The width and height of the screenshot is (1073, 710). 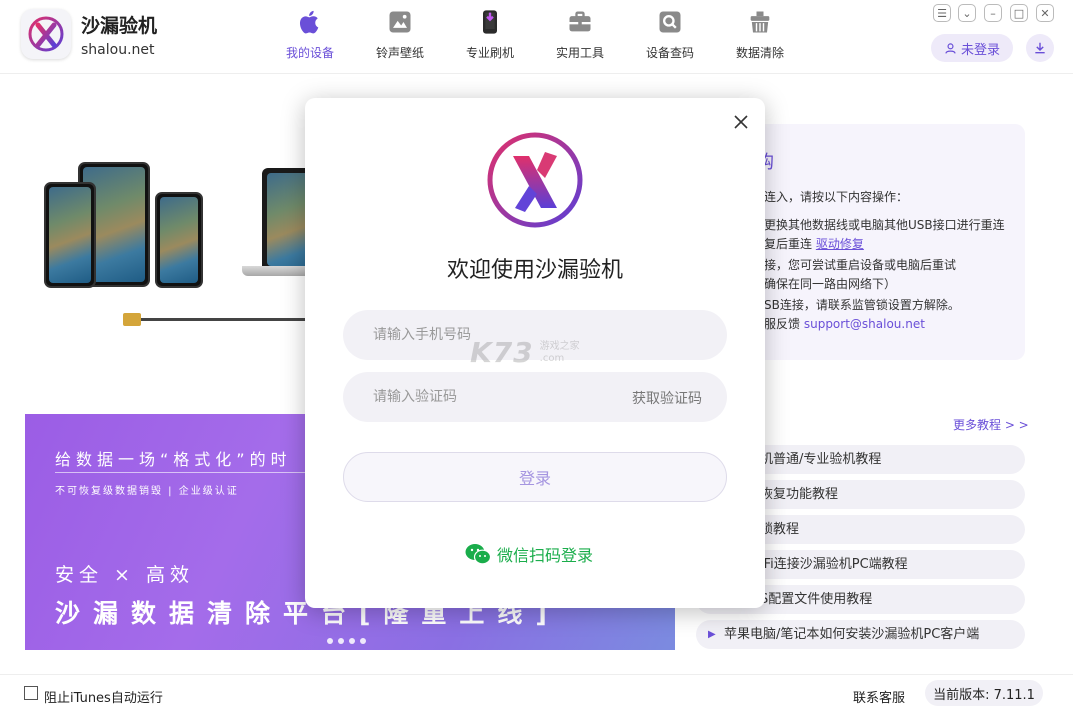 I want to click on maximize-button: □, so click(x=1019, y=13).